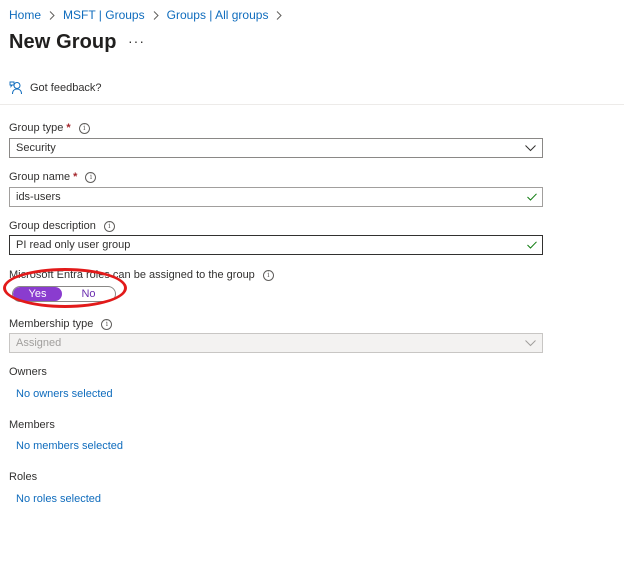 The height and width of the screenshot is (578, 624). Describe the element at coordinates (104, 15) in the screenshot. I see `breadcrumb-msft-groups: MSFT | Groups` at that location.